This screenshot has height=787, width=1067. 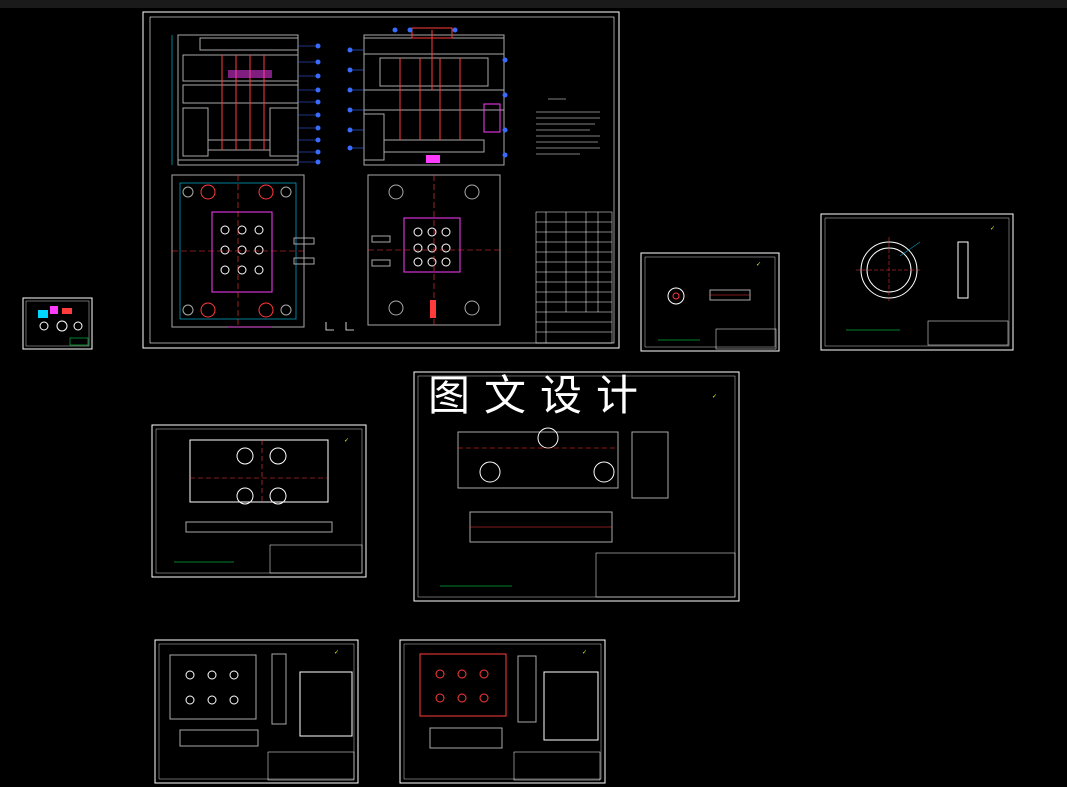 I want to click on watermark-text: 图文设计, so click(x=540, y=395).